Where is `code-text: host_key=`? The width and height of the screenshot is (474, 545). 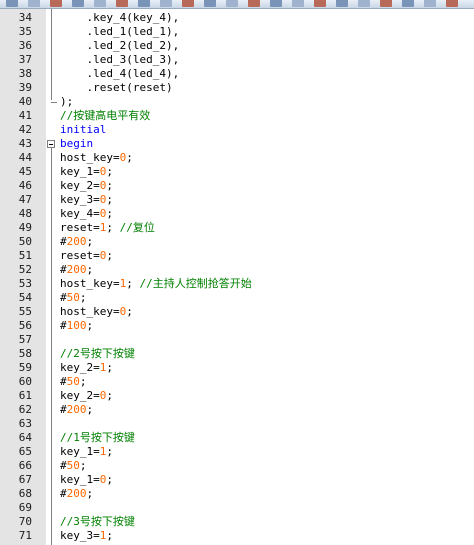
code-text: host_key= is located at coordinates (90, 311).